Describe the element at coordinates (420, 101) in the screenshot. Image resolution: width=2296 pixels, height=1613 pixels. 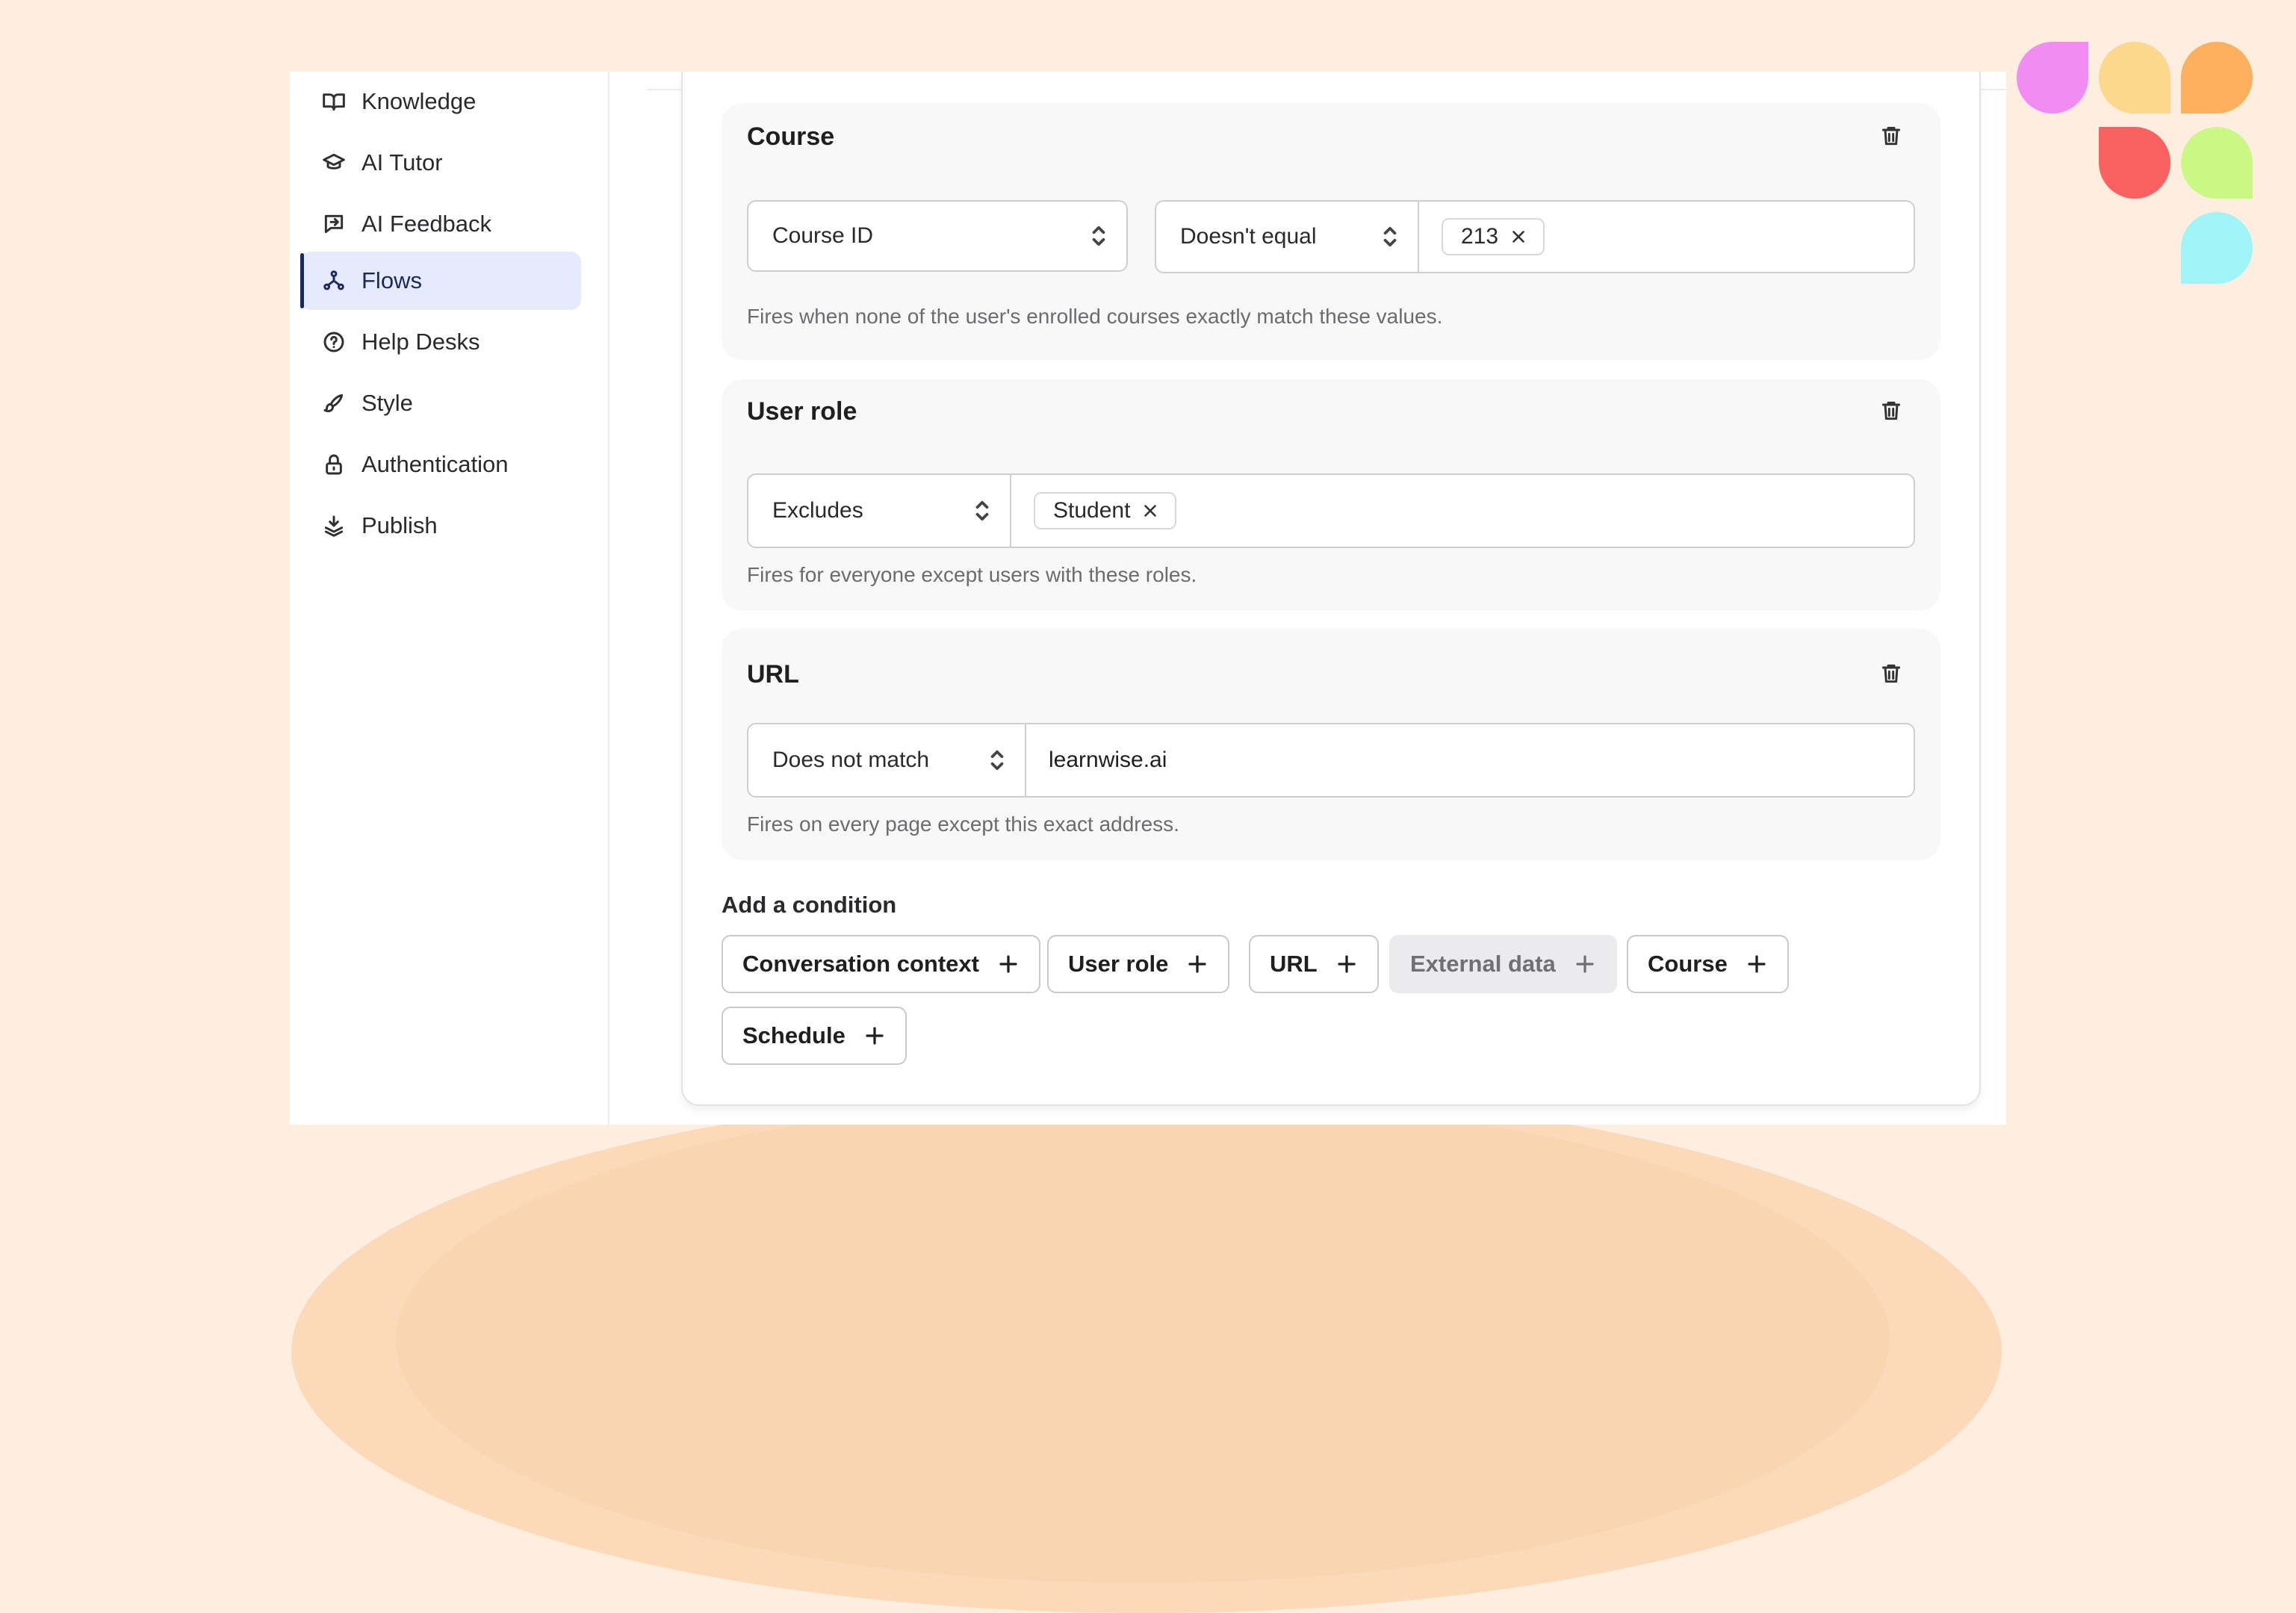
I see `sidebar-item-label: Knowledge` at that location.